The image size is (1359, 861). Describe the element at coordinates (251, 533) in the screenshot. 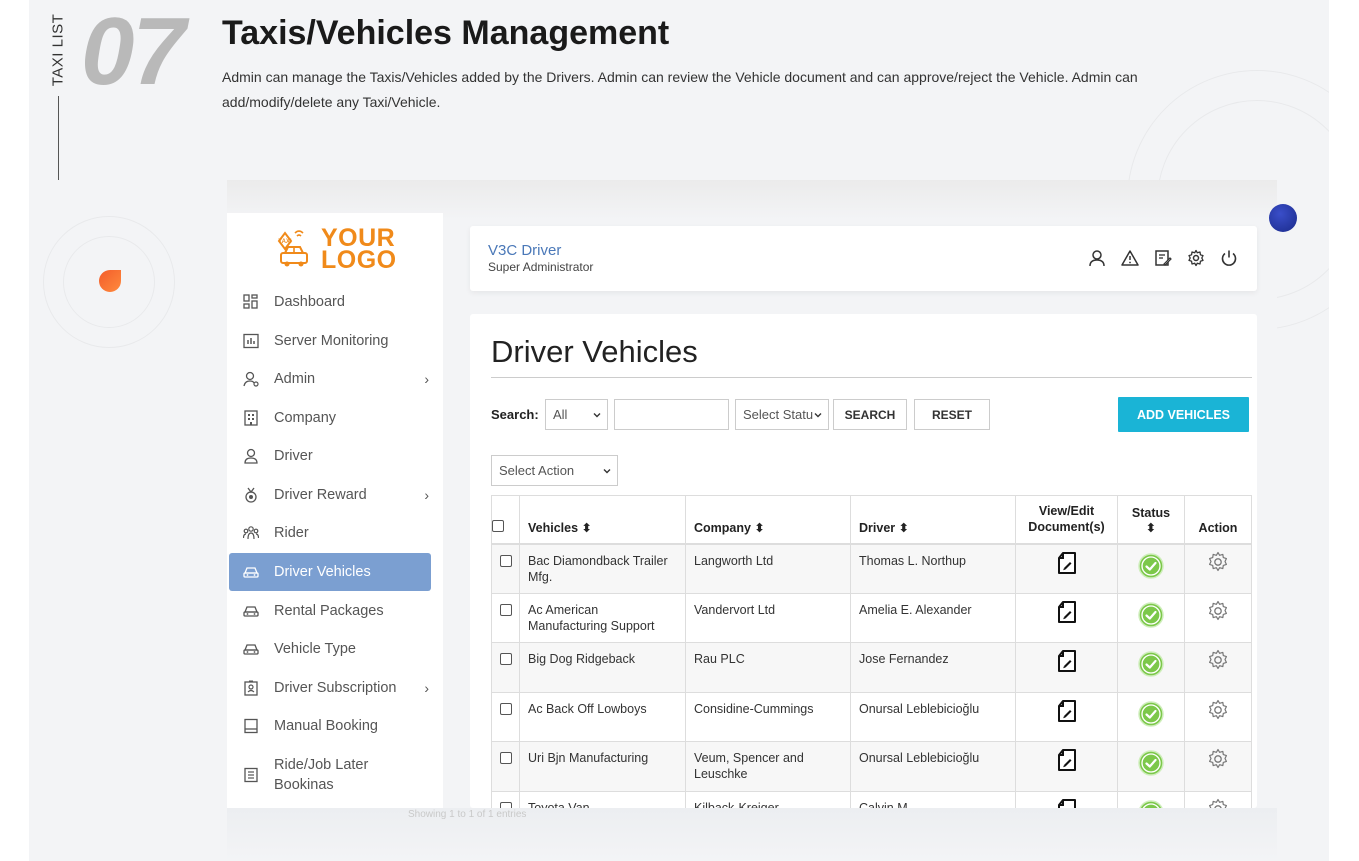

I see `riders-icon` at that location.